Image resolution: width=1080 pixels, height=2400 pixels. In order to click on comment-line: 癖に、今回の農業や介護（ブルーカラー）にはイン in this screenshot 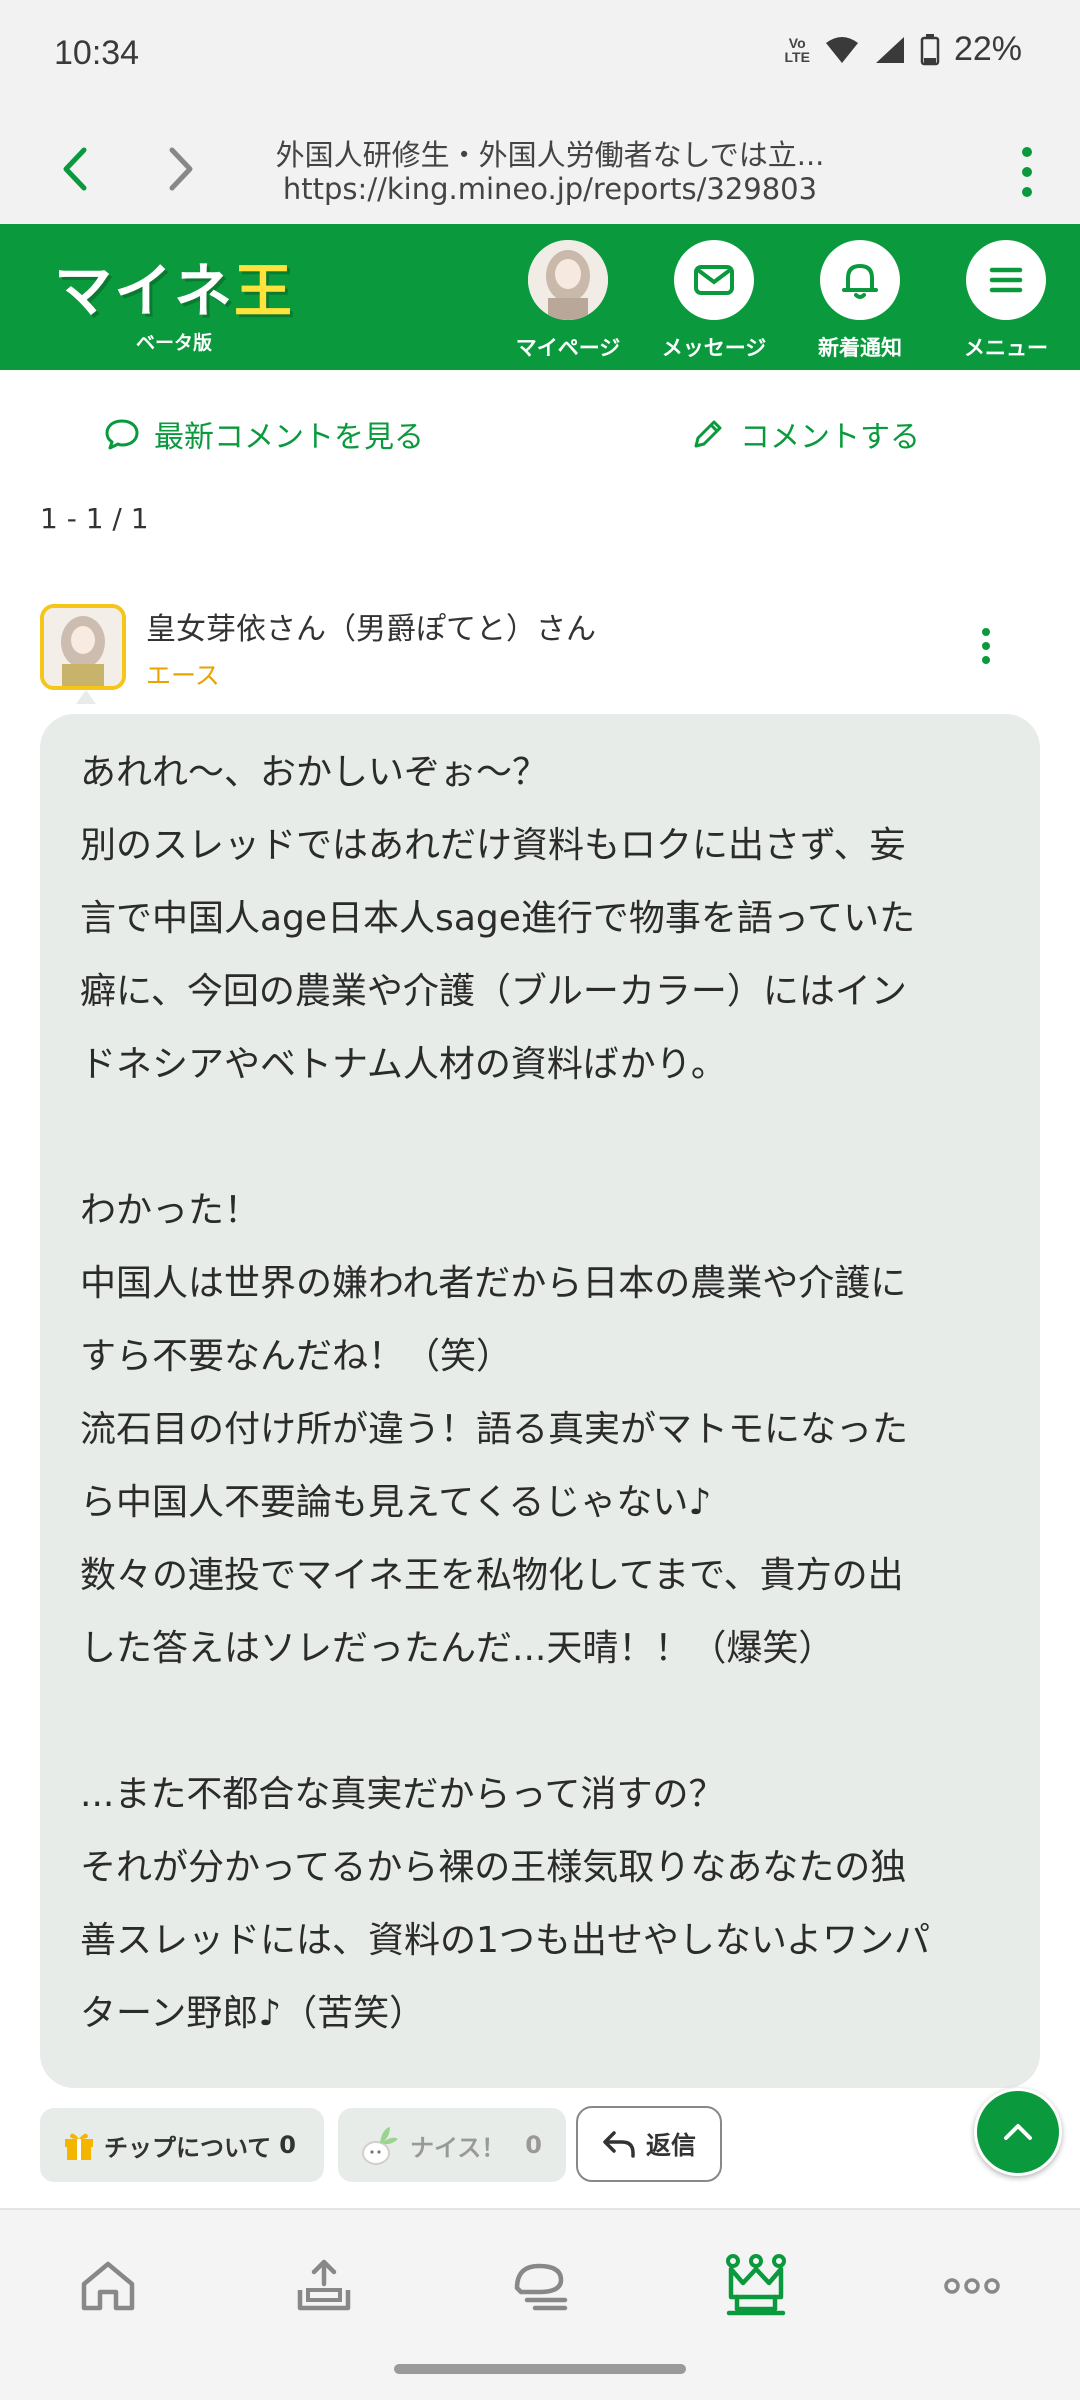, I will do `click(493, 991)`.